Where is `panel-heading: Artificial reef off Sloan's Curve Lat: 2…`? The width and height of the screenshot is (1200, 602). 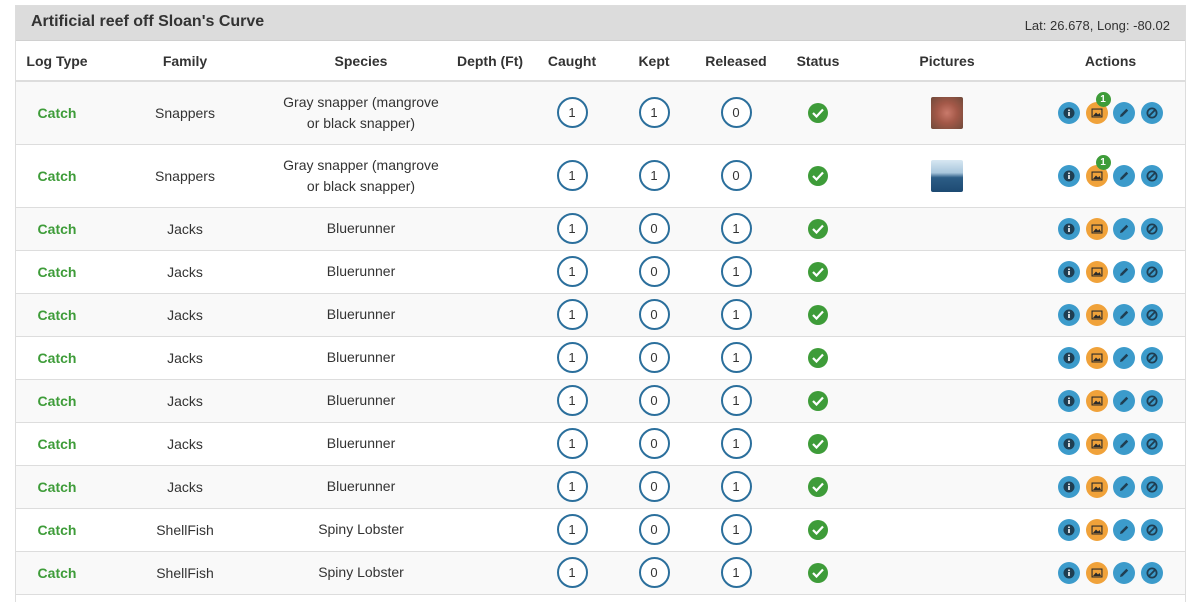 panel-heading: Artificial reef off Sloan's Curve Lat: 2… is located at coordinates (600, 23).